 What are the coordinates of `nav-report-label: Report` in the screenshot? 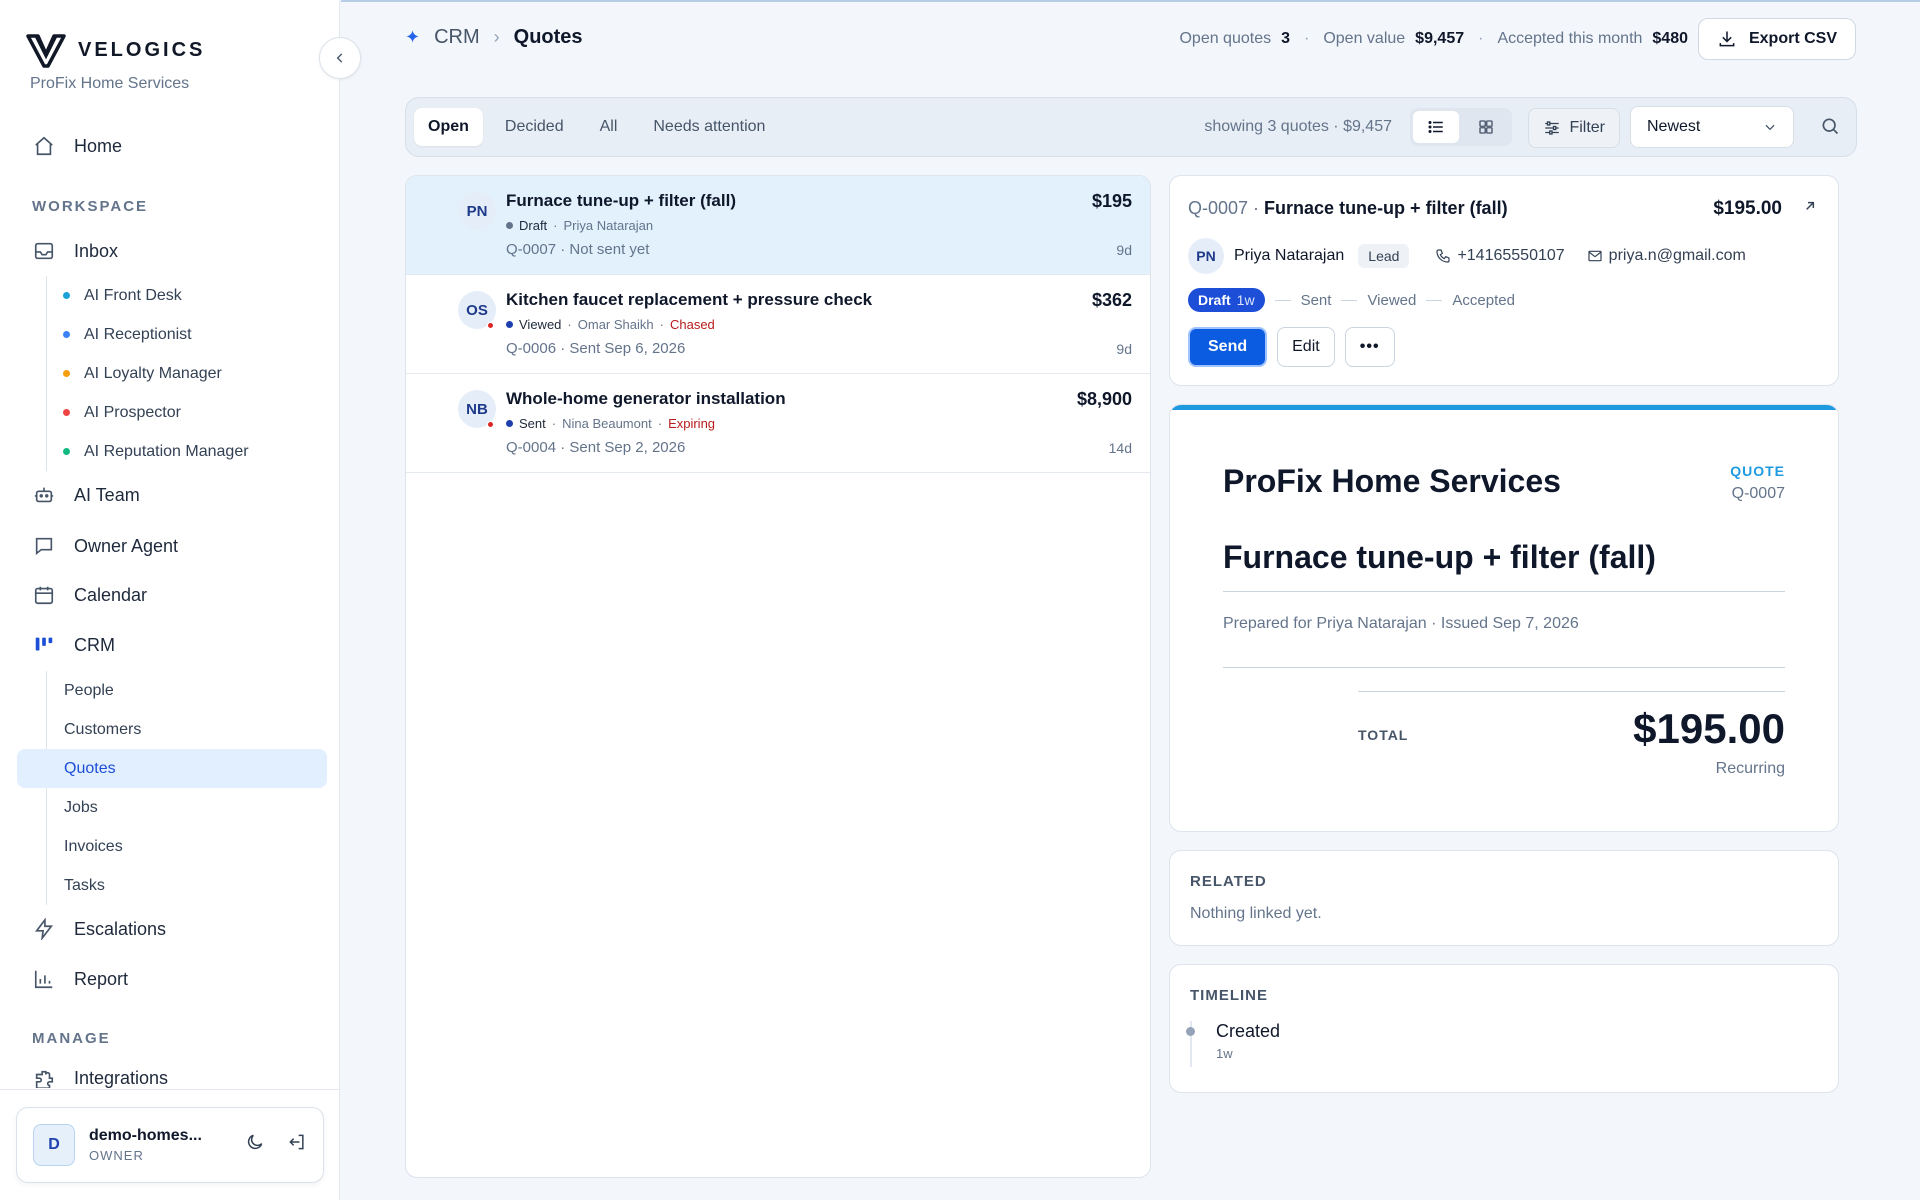 It's located at (101, 978).